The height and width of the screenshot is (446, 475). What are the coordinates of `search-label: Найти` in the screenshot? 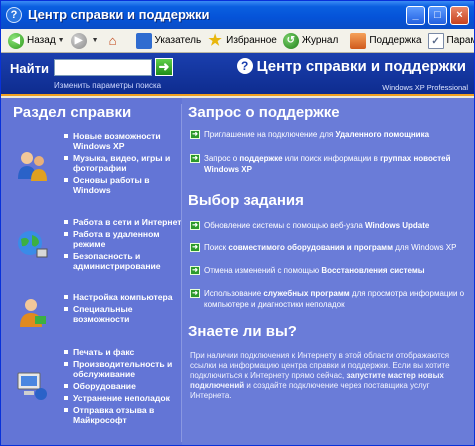 It's located at (29, 68).